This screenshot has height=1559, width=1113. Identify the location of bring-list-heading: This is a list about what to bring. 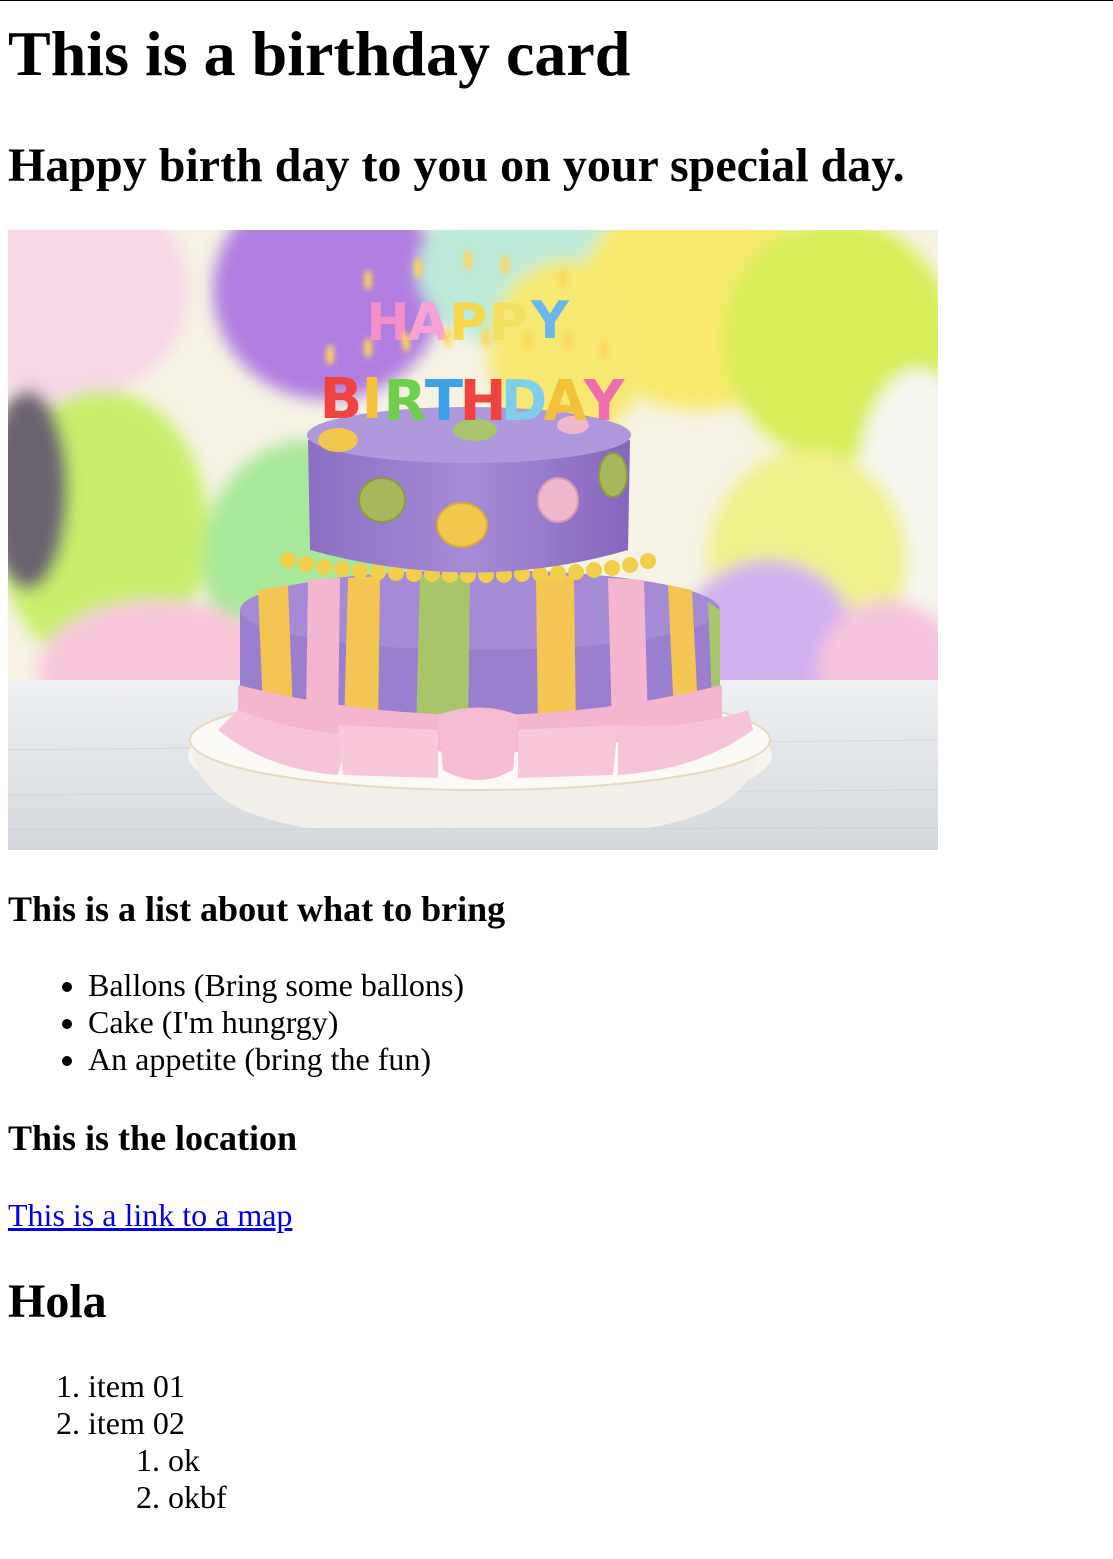
(257, 909).